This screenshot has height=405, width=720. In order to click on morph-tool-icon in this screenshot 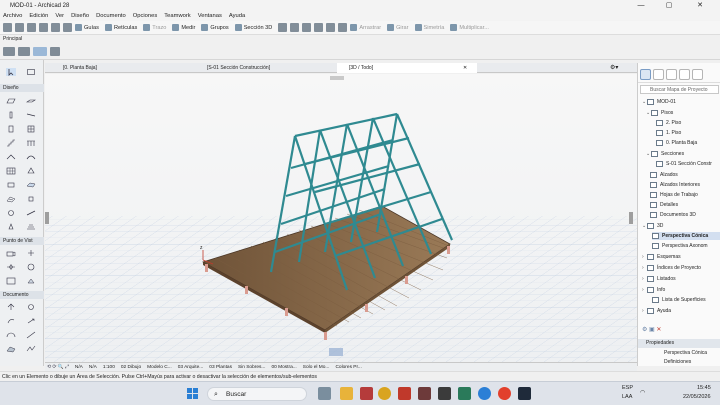, I will do `click(31, 171)`.